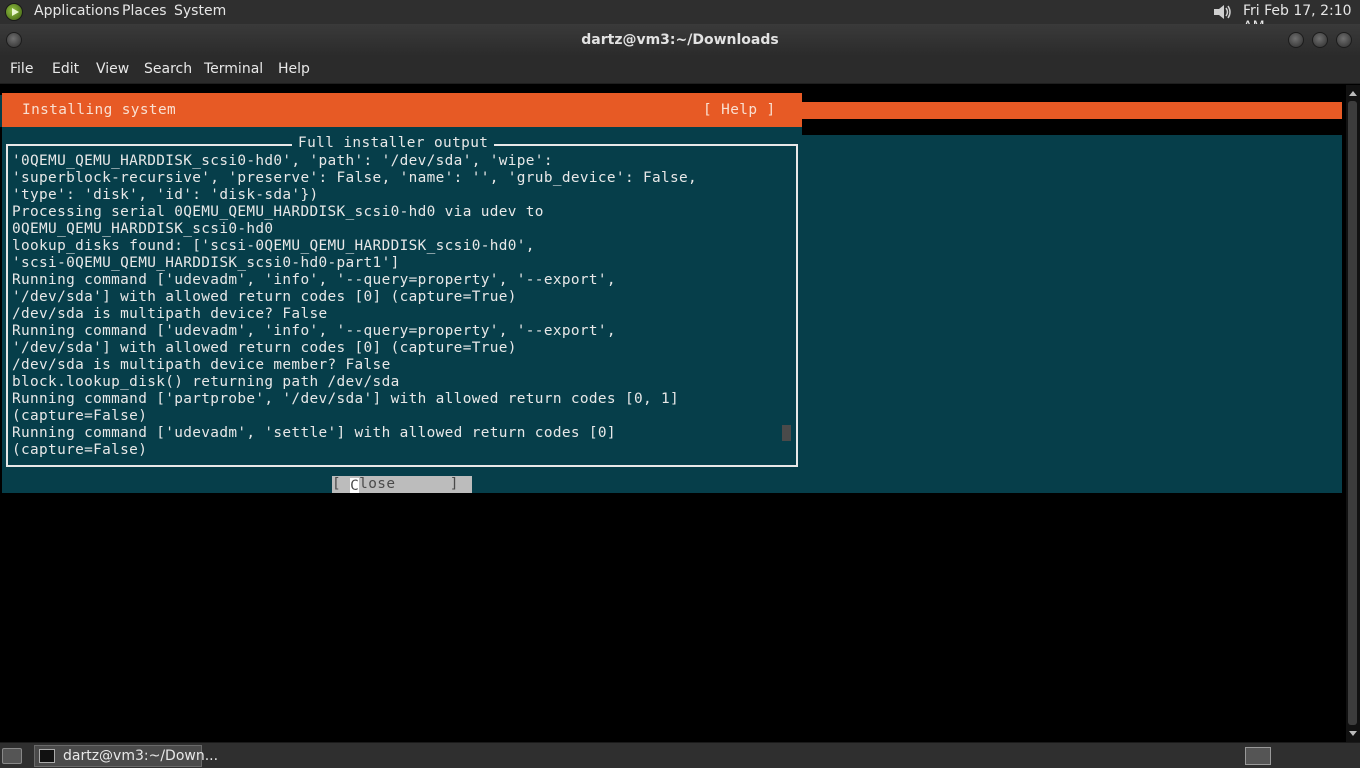 The height and width of the screenshot is (768, 1360). What do you see at coordinates (47, 756) in the screenshot?
I see `terminal-icon` at bounding box center [47, 756].